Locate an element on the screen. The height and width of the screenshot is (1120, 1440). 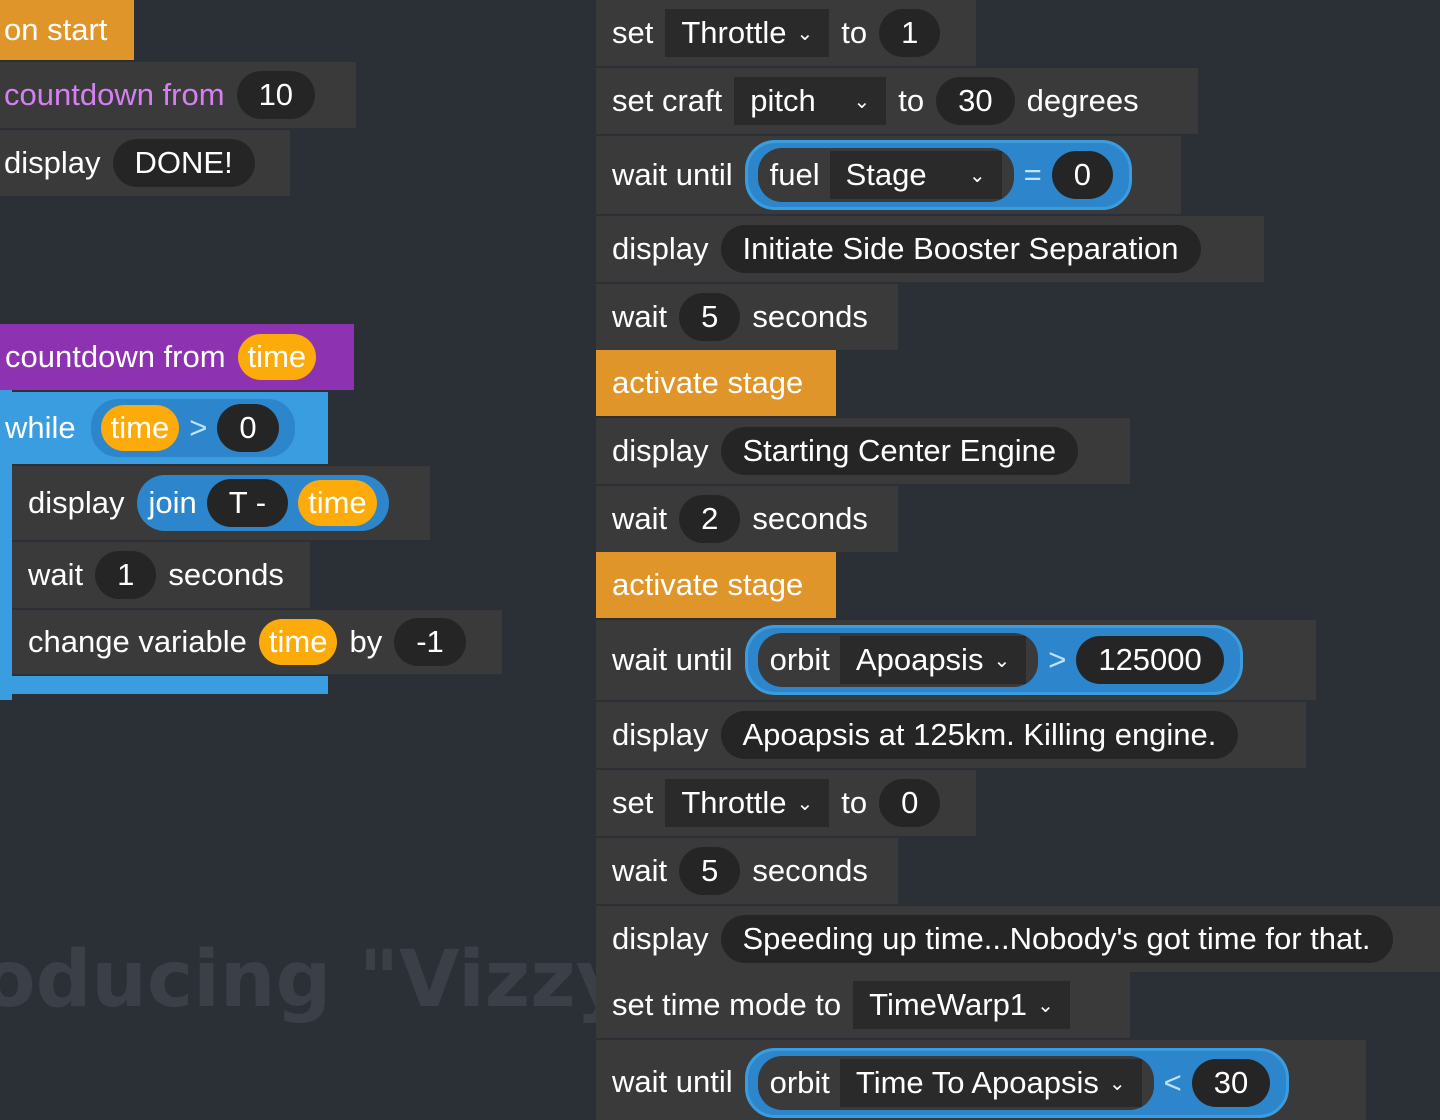
condition: orbit Time To Apoapsis ⌄ < 30 is located at coordinates (1017, 1083).